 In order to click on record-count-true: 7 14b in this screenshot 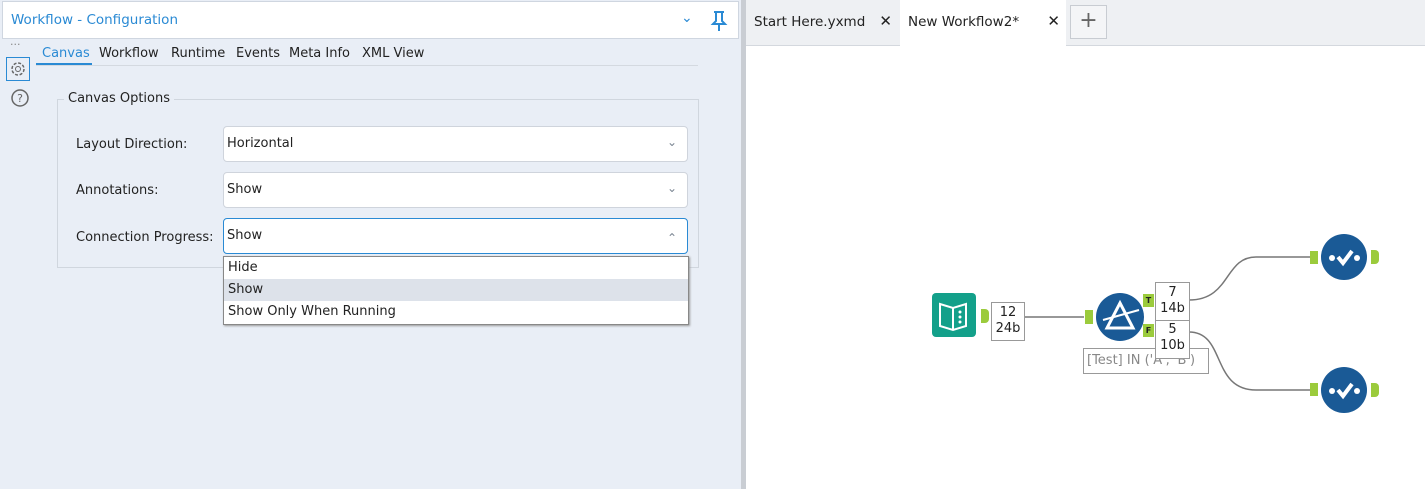, I will do `click(1172, 301)`.